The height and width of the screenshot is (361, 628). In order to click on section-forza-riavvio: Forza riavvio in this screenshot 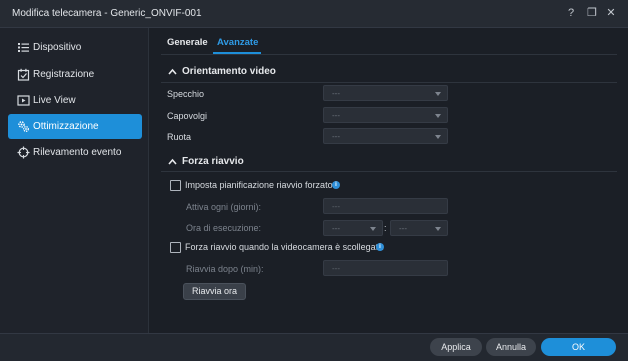, I will do `click(268, 163)`.